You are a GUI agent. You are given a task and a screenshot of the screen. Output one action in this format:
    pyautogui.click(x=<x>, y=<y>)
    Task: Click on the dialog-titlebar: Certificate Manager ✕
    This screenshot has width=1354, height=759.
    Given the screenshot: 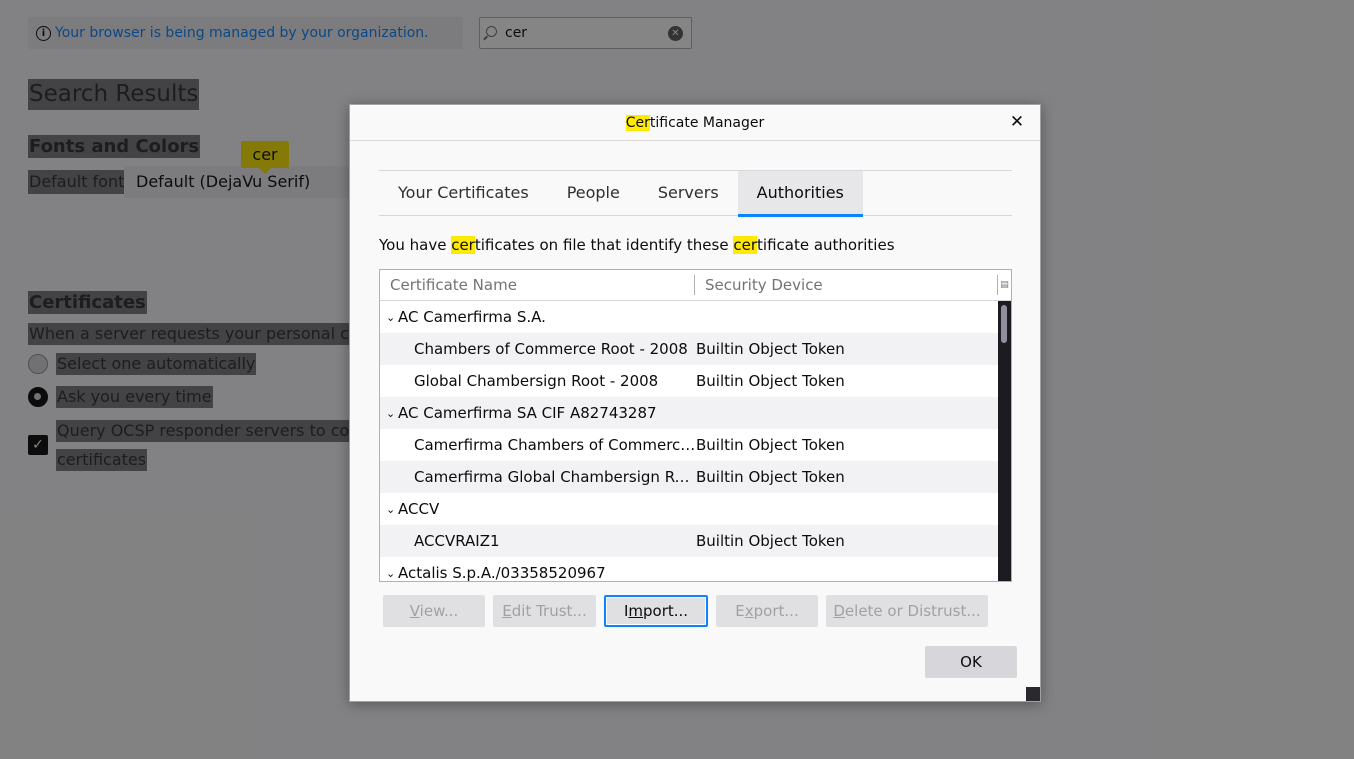 What is the action you would take?
    pyautogui.click(x=695, y=123)
    